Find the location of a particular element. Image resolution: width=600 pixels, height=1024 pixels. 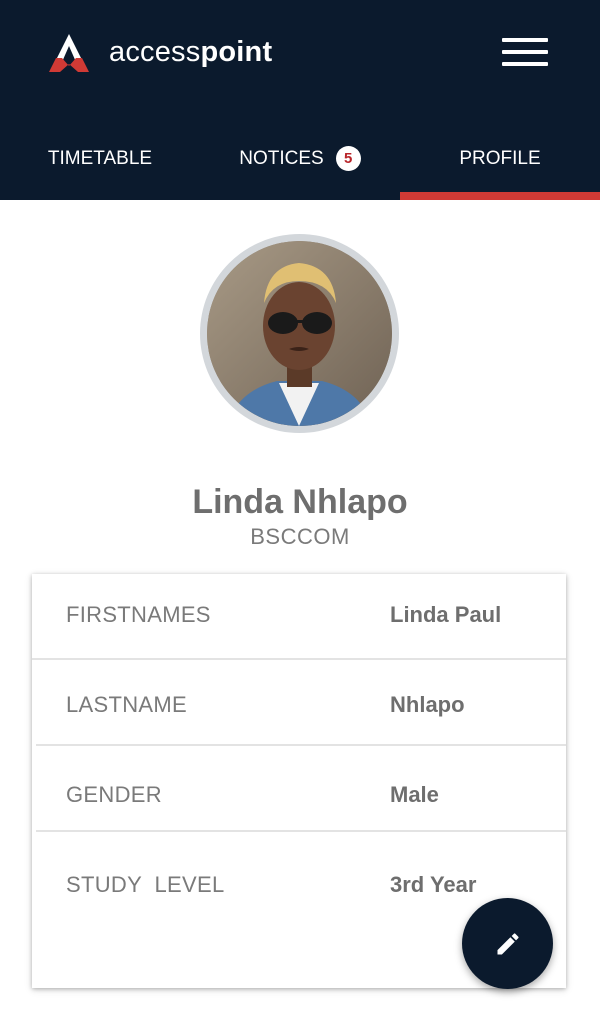

detail-label: LASTNAME is located at coordinates (126, 704).